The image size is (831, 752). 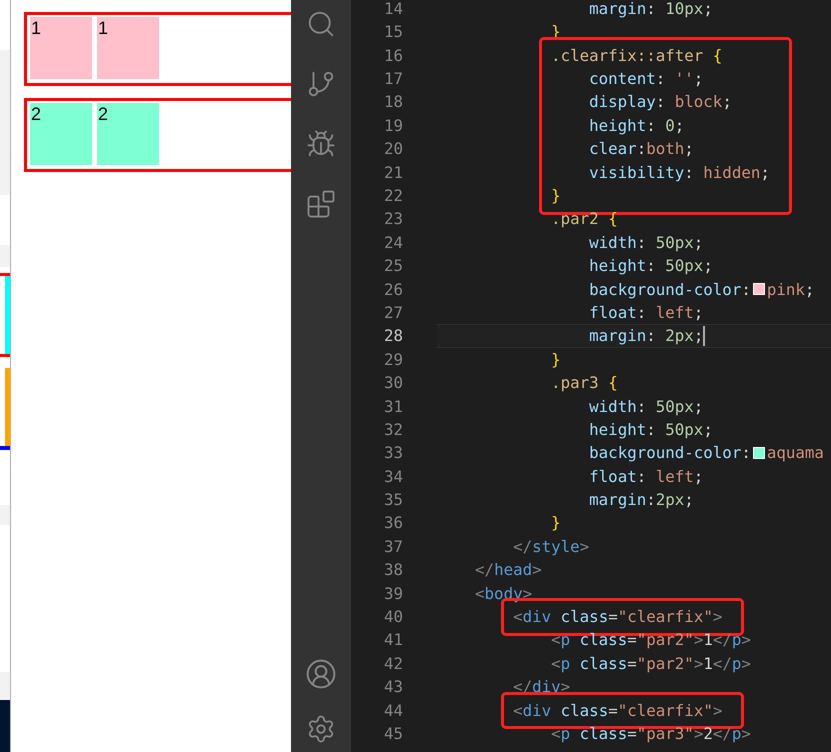 I want to click on code-text: pink;, so click(x=790, y=289).